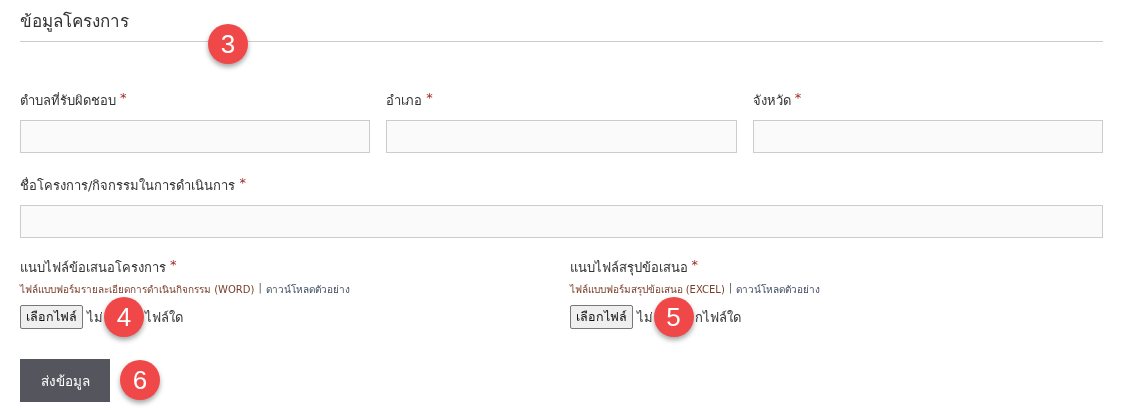 Image resolution: width=1125 pixels, height=415 pixels. I want to click on field-label: ตำบลที่รับผิดชอบ, so click(68, 100).